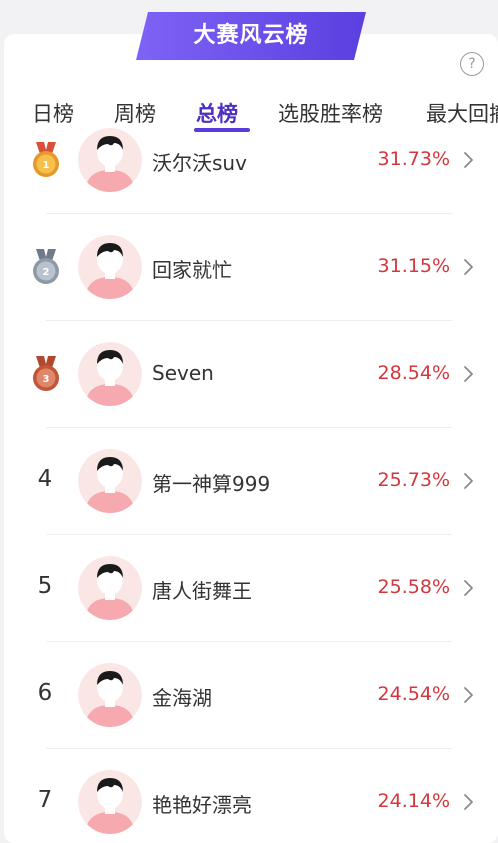 This screenshot has width=498, height=843. Describe the element at coordinates (45, 586) in the screenshot. I see `rank-number: 5` at that location.